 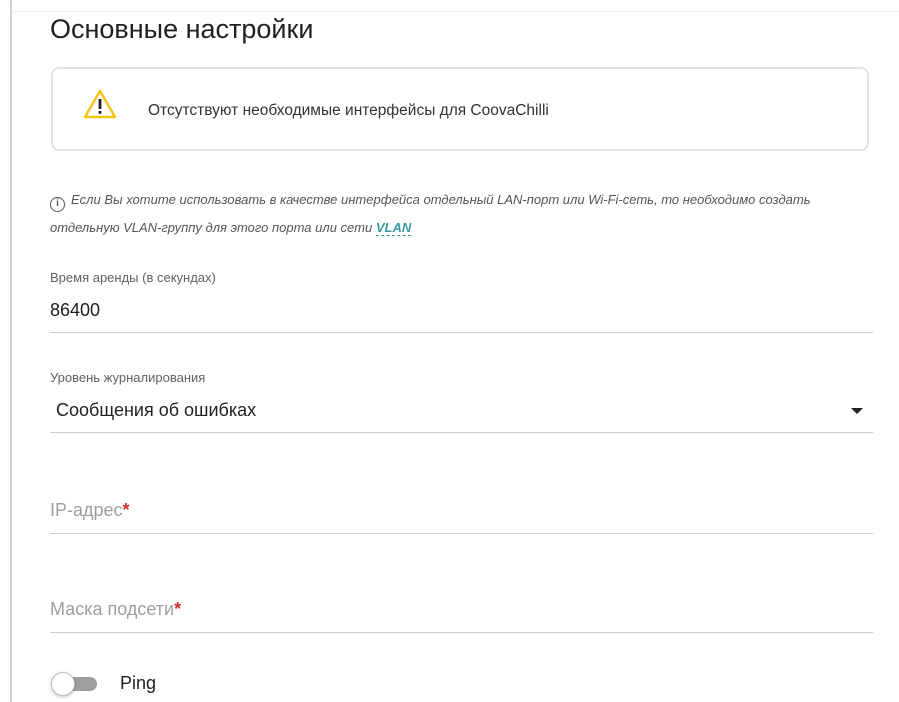 I want to click on ip-address-required-mark: *, so click(x=126, y=510).